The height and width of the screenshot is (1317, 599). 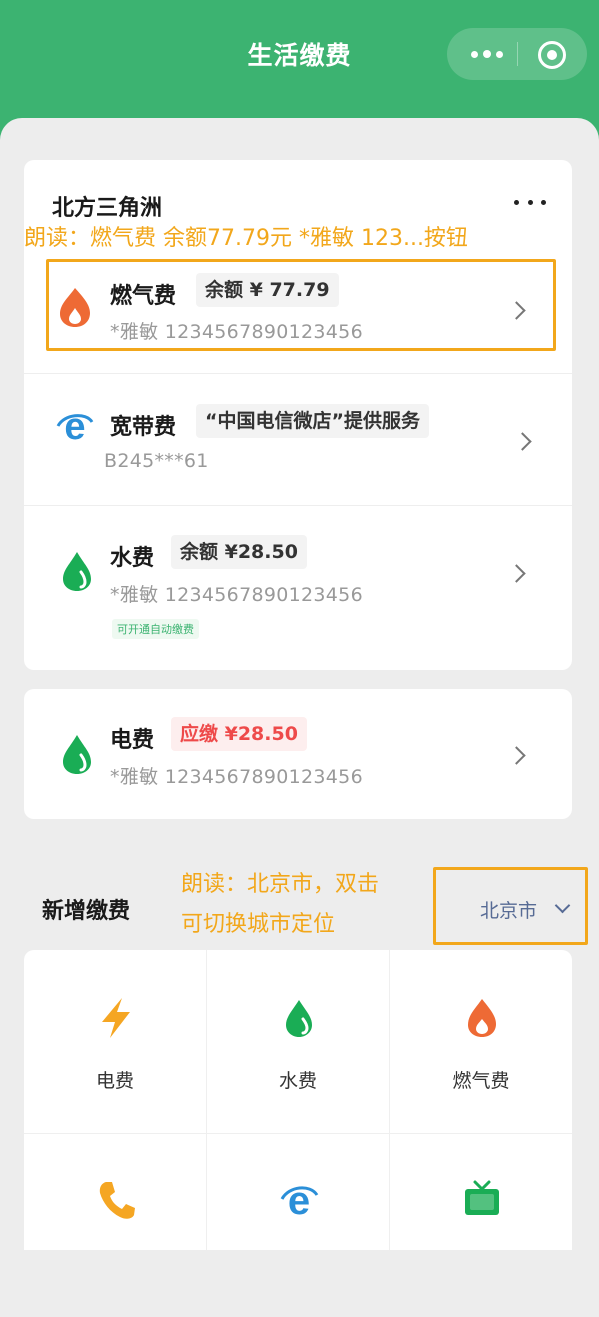 What do you see at coordinates (312, 421) in the screenshot?
I see `provider-tag: “中国电信微店”提供服务` at bounding box center [312, 421].